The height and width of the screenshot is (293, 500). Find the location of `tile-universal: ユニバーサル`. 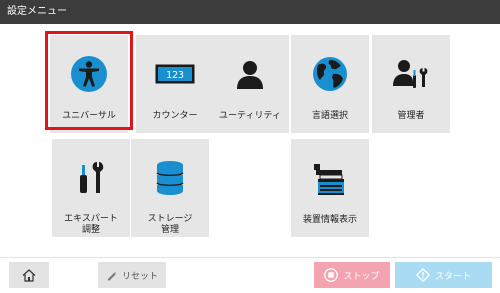

tile-universal: ユニバーサル is located at coordinates (89, 84).